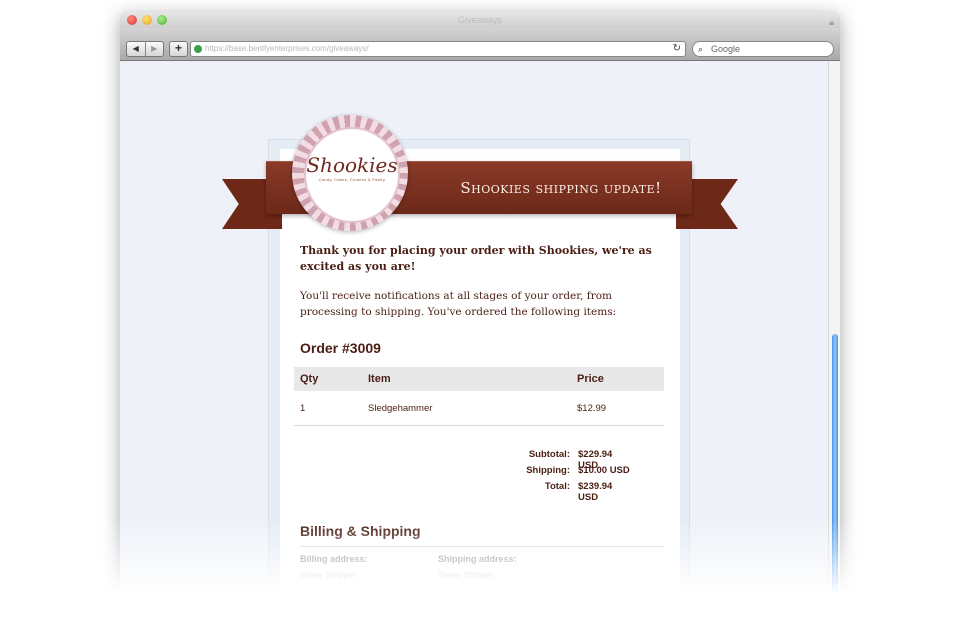 The width and height of the screenshot is (960, 643). What do you see at coordinates (136, 49) in the screenshot?
I see `back-button: ◀` at bounding box center [136, 49].